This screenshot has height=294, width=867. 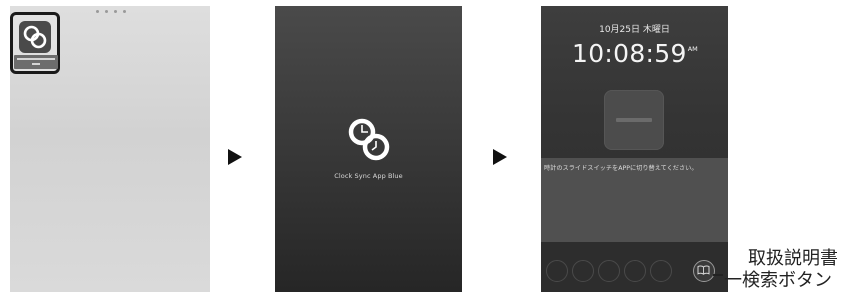 I want to click on app-label, so click(x=36, y=62).